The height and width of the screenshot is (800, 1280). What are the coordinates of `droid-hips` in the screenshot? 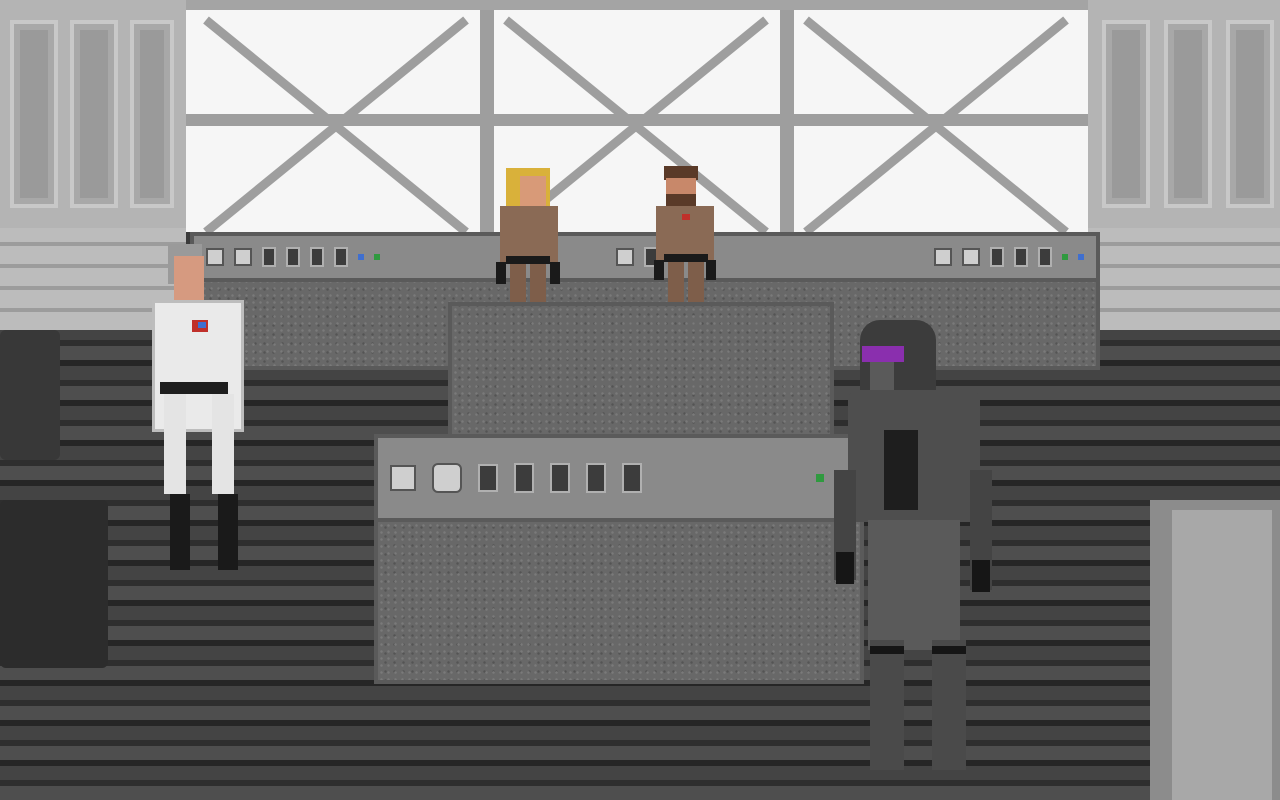 It's located at (914, 585).